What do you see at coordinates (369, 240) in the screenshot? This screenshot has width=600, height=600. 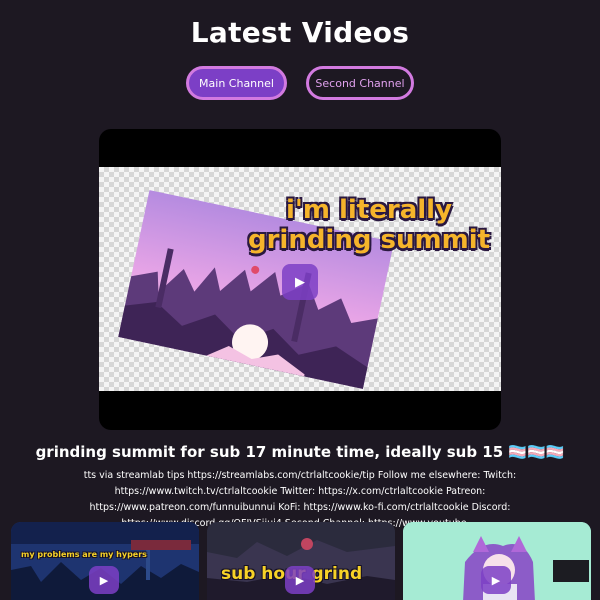 I see `overlay-line-2: grinding summit` at bounding box center [369, 240].